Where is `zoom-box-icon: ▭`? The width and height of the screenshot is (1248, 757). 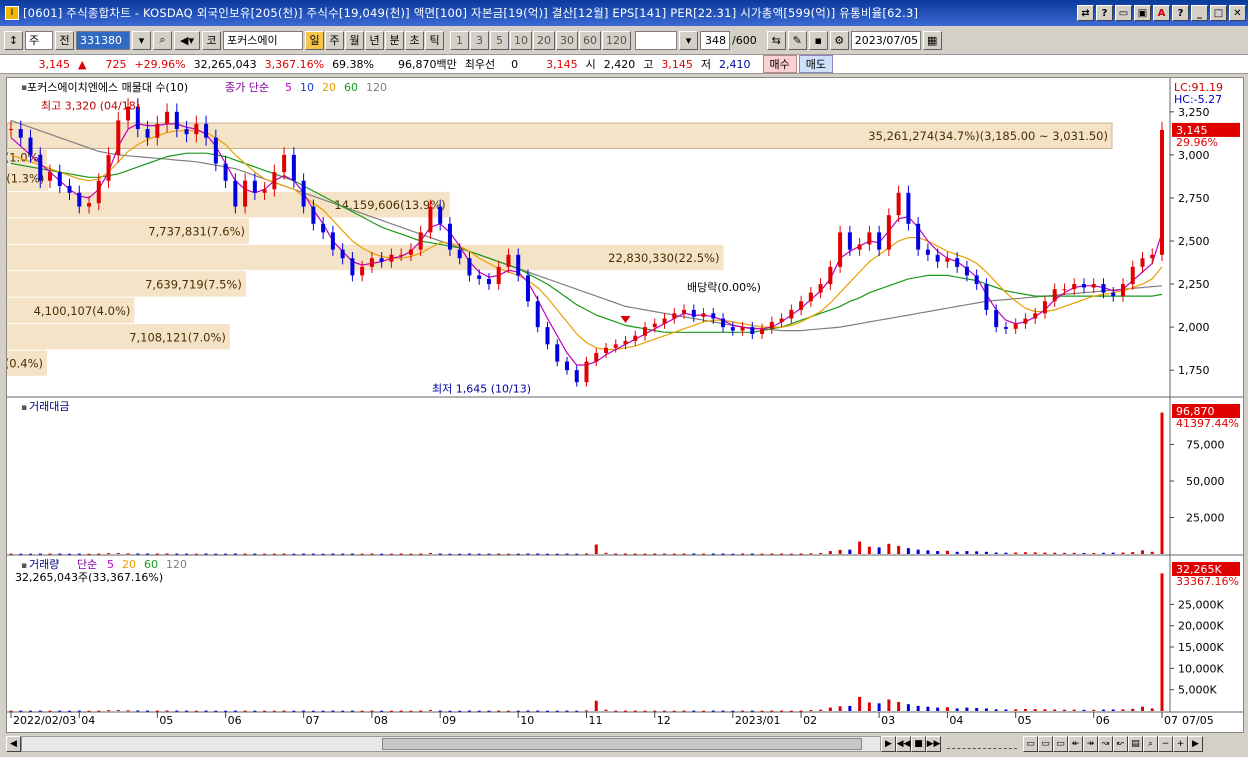 zoom-box-icon: ▭ is located at coordinates (1060, 744).